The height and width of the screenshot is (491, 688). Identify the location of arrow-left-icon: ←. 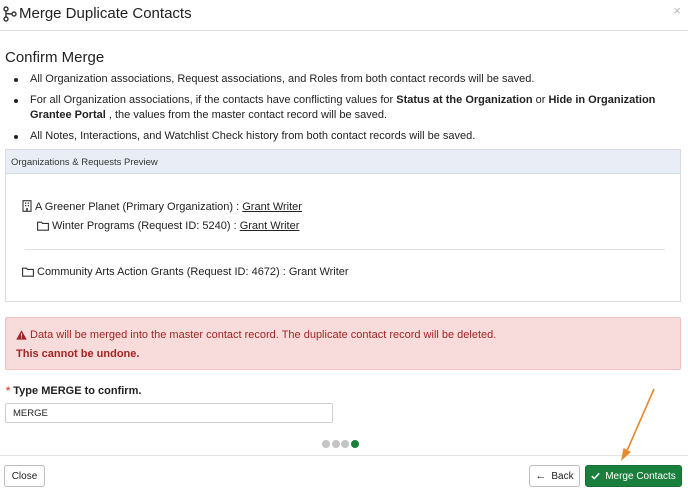
(541, 476).